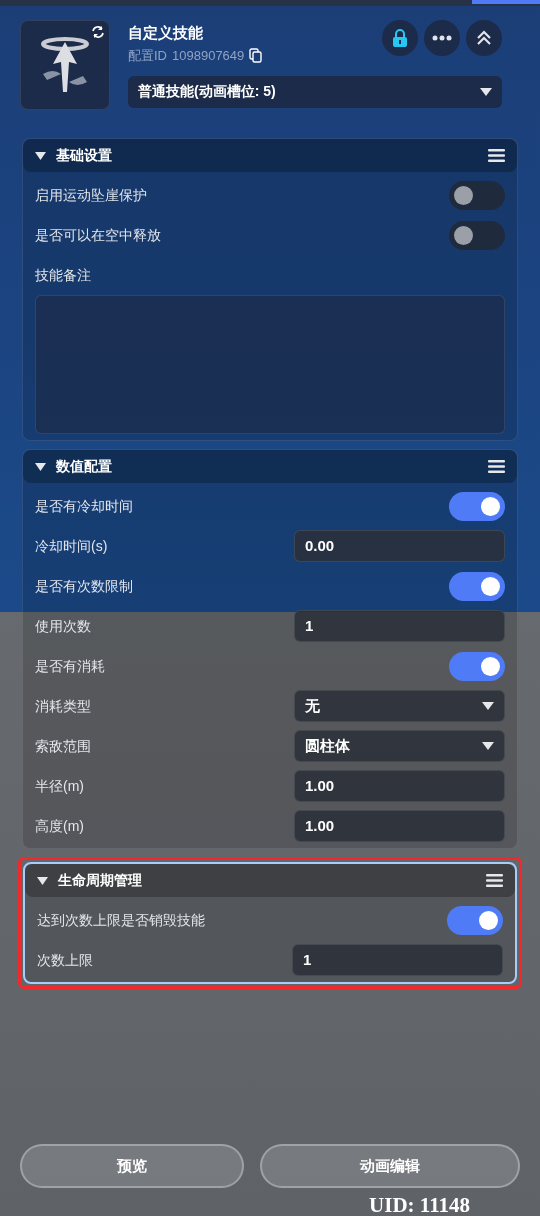  Describe the element at coordinates (84, 506) in the screenshot. I see `field-label: 是否有冷却时间` at that location.